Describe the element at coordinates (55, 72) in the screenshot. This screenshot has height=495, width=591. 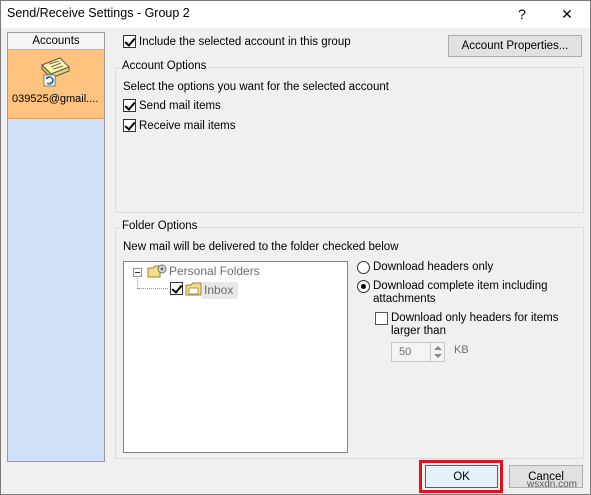
I see `account-icon` at that location.